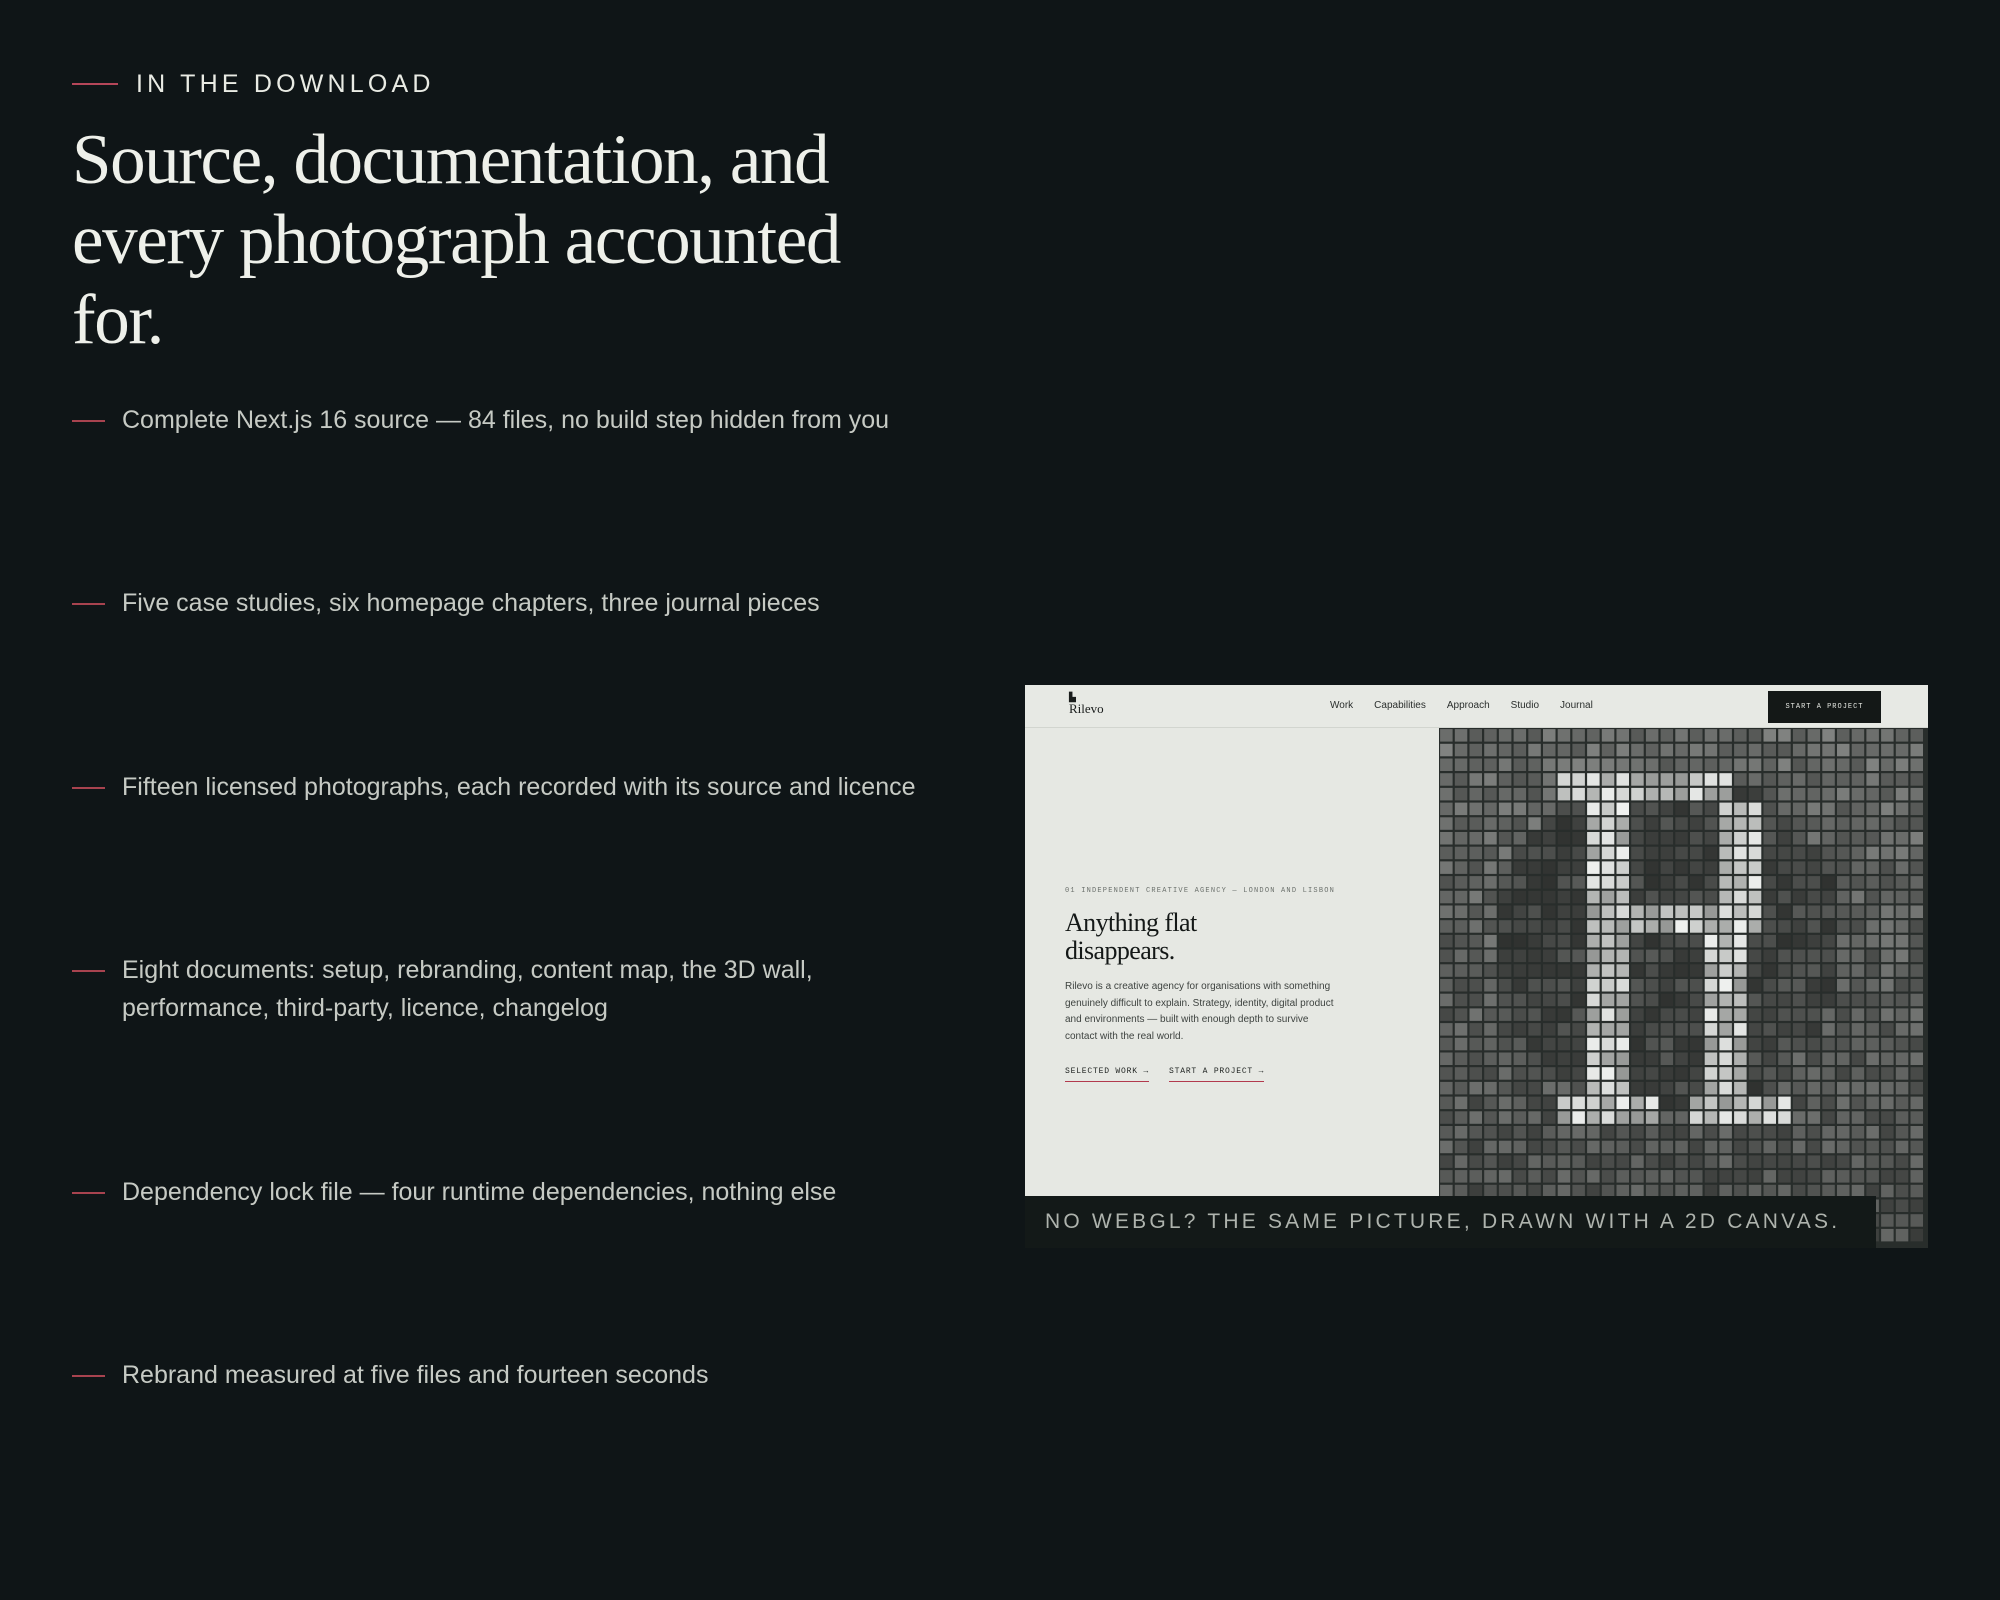 The image size is (2000, 1600). Describe the element at coordinates (88, 971) in the screenshot. I see `feature-dash` at that location.